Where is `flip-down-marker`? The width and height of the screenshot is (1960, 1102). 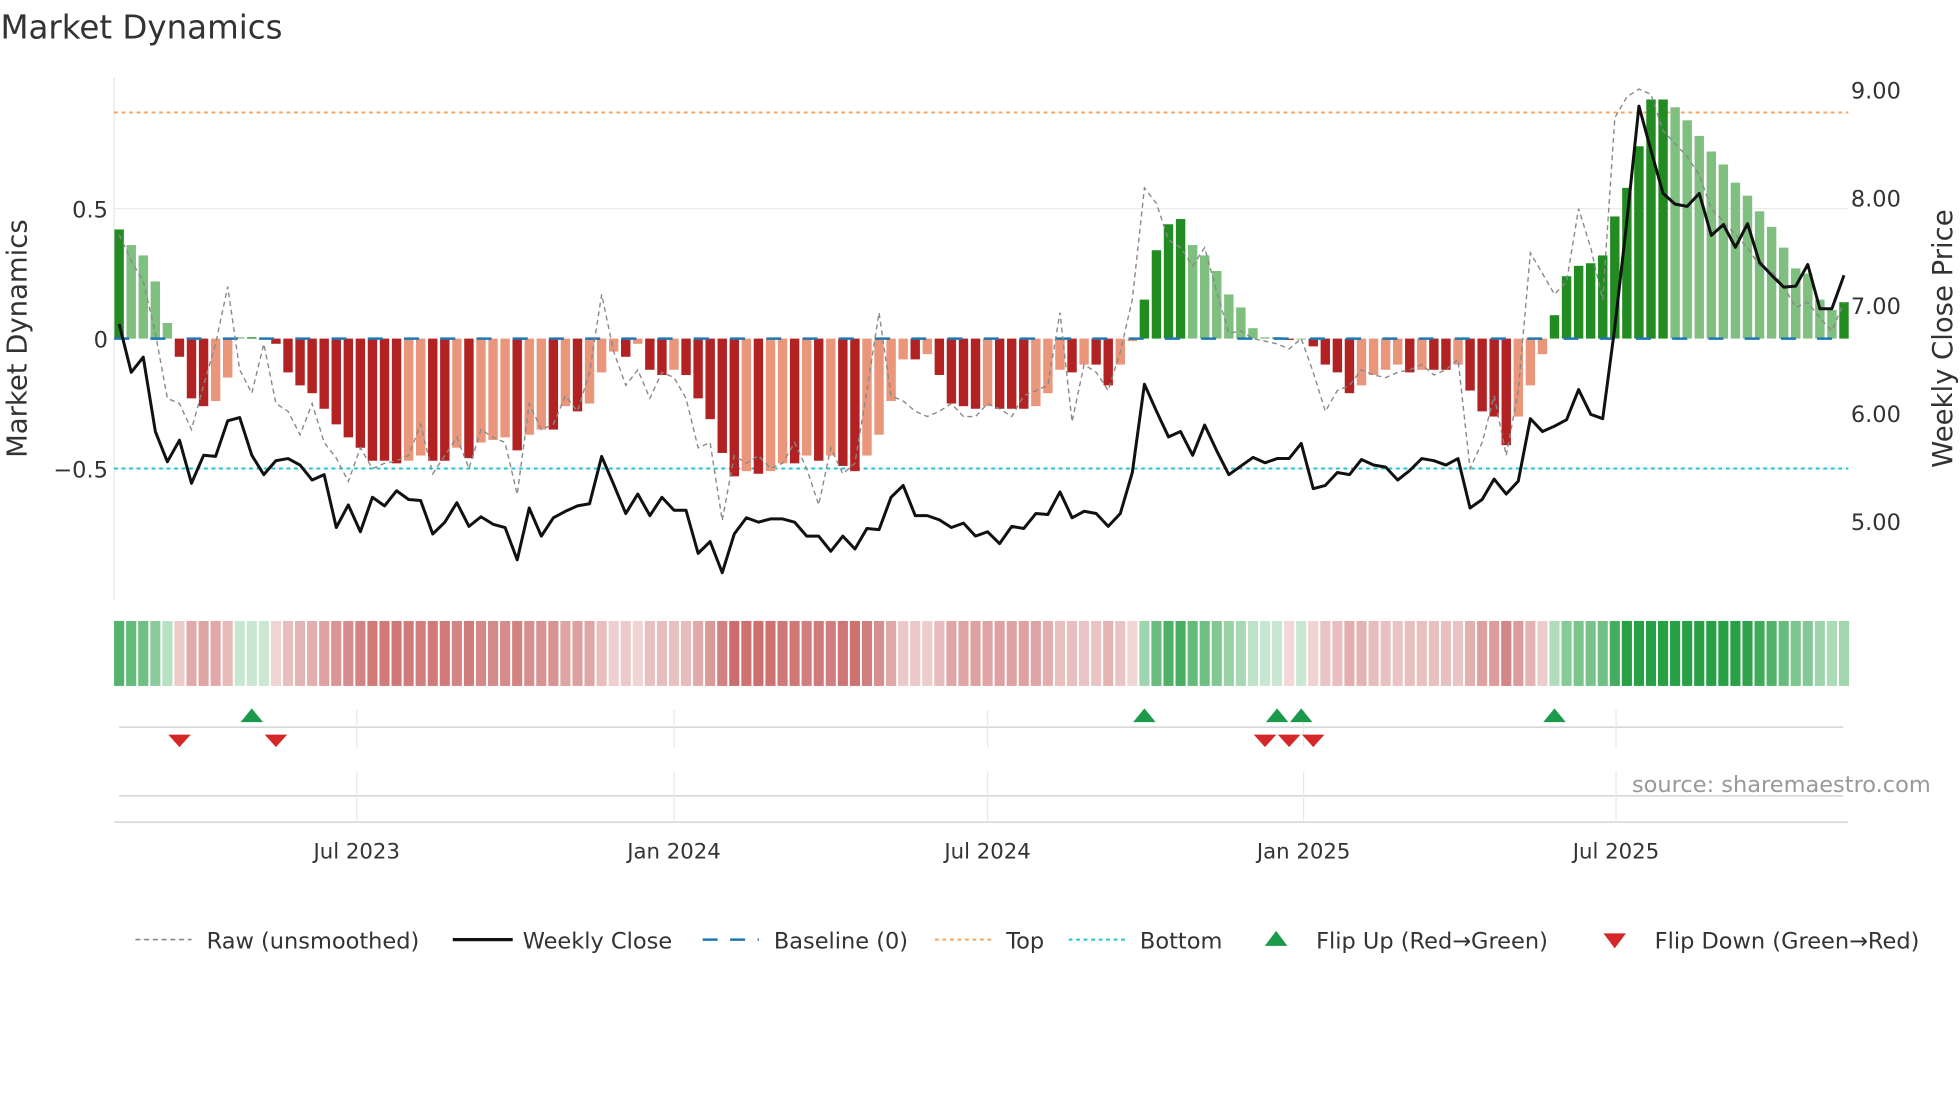 flip-down-marker is located at coordinates (1265, 741).